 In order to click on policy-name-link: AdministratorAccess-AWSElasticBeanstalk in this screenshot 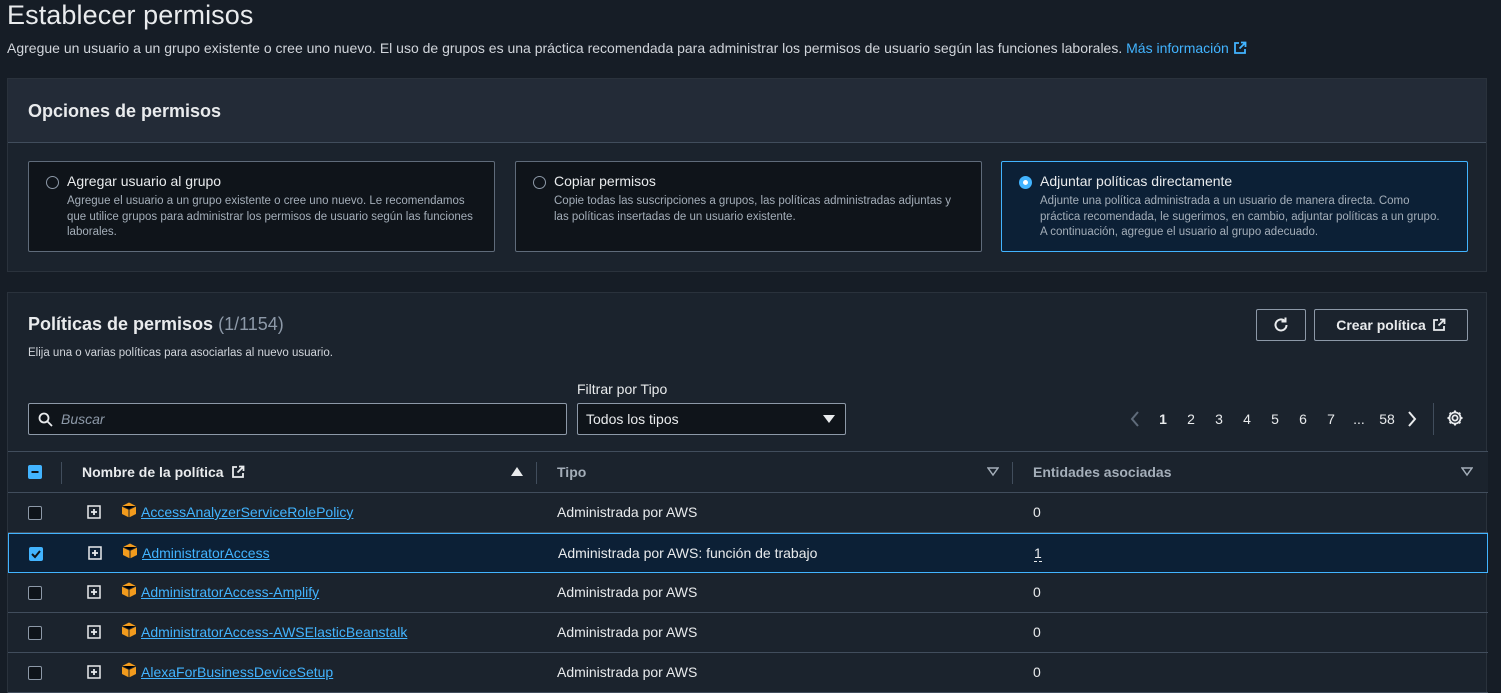, I will do `click(274, 632)`.